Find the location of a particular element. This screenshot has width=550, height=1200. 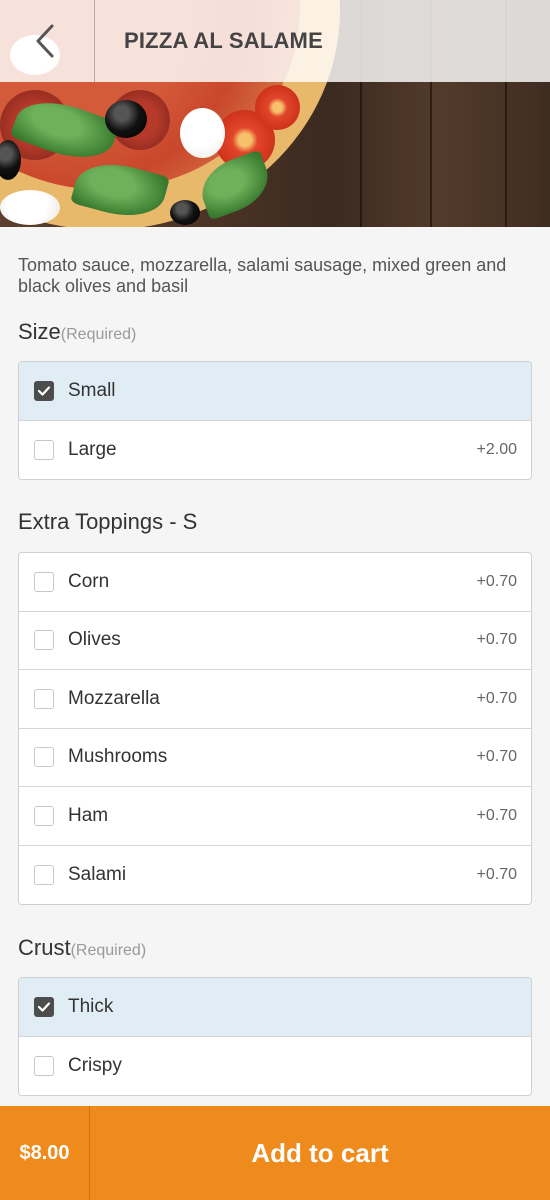

size-option-large: Large +2.00 is located at coordinates (275, 449).